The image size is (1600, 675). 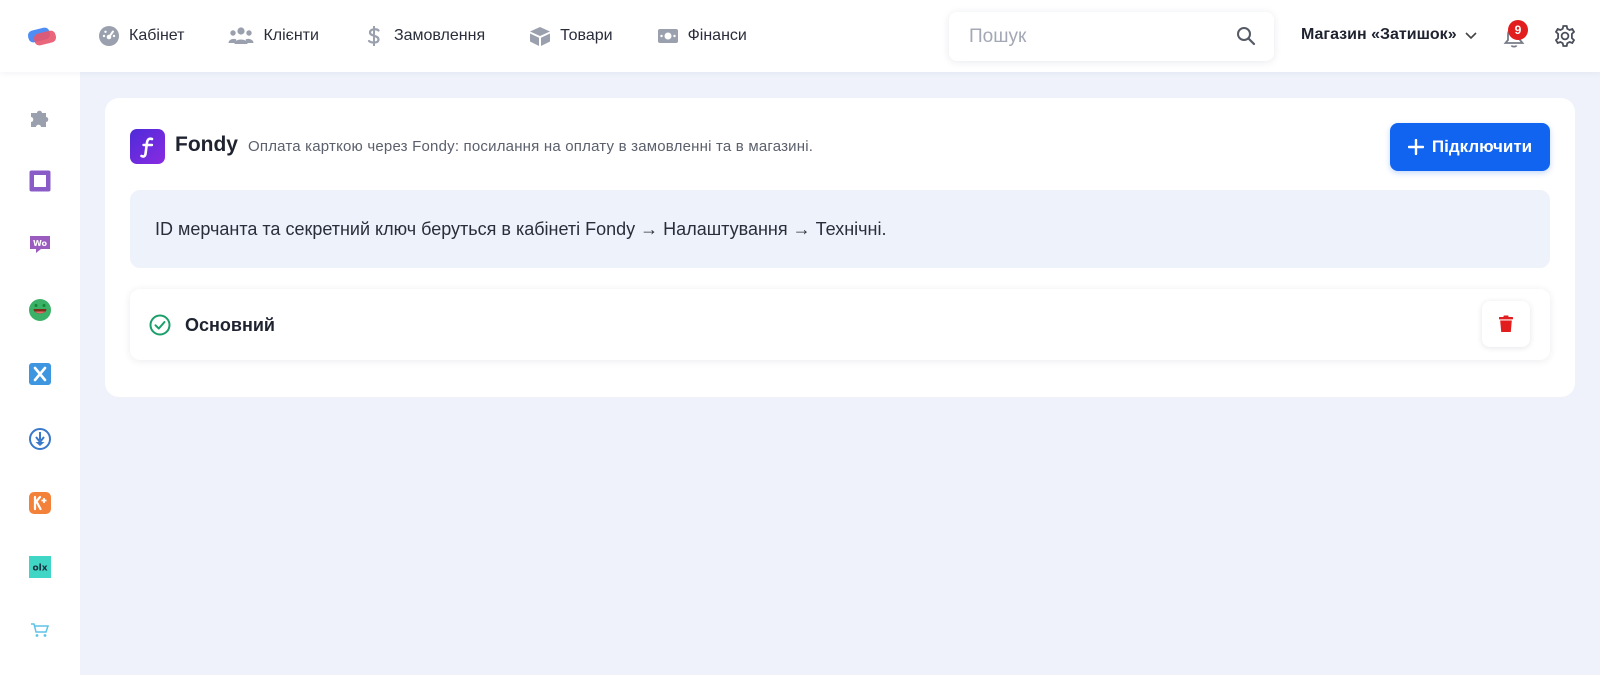 What do you see at coordinates (42, 36) in the screenshot?
I see `app-logo` at bounding box center [42, 36].